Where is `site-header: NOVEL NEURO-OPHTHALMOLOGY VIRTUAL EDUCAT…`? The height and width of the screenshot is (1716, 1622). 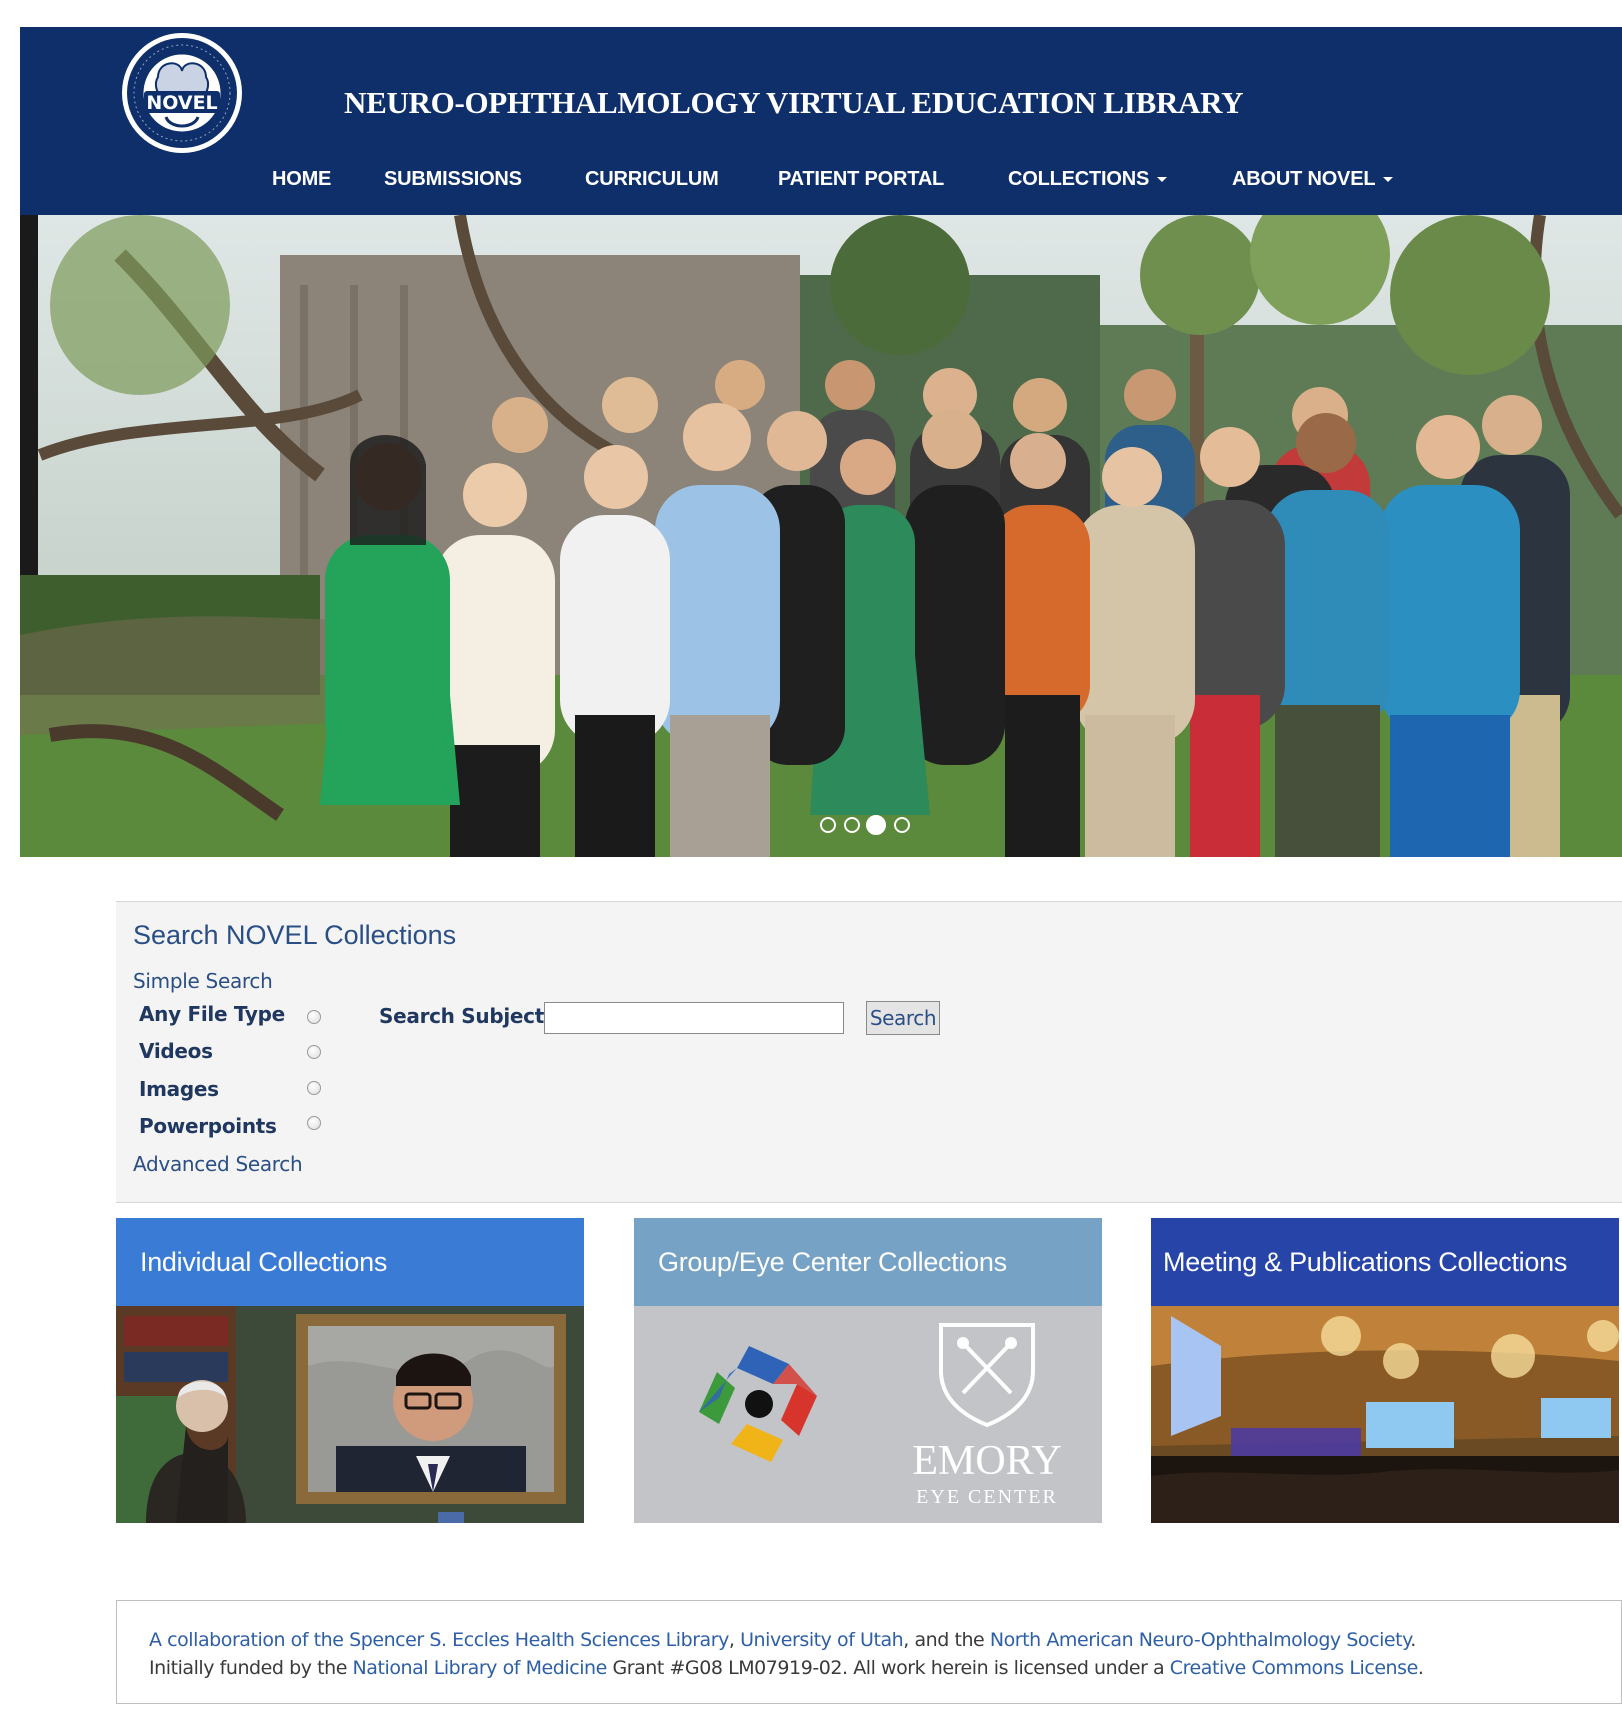 site-header: NOVEL NEURO-OPHTHALMOLOGY VIRTUAL EDUCAT… is located at coordinates (821, 121).